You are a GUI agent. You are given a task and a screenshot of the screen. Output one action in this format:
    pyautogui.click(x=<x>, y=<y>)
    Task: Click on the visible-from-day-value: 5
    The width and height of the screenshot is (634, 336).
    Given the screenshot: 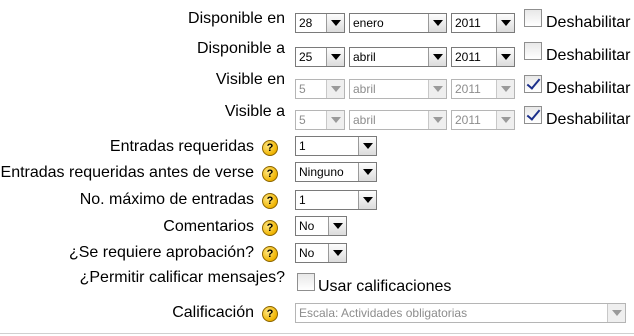 What is the action you would take?
    pyautogui.click(x=302, y=89)
    